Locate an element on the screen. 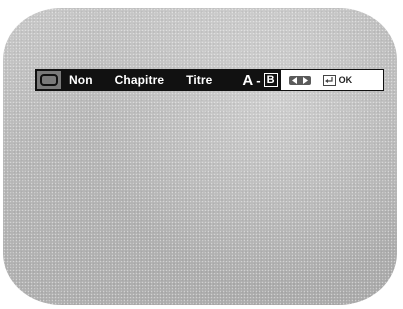 This screenshot has height=309, width=403. repeat-ab-dash: - is located at coordinates (258, 80).